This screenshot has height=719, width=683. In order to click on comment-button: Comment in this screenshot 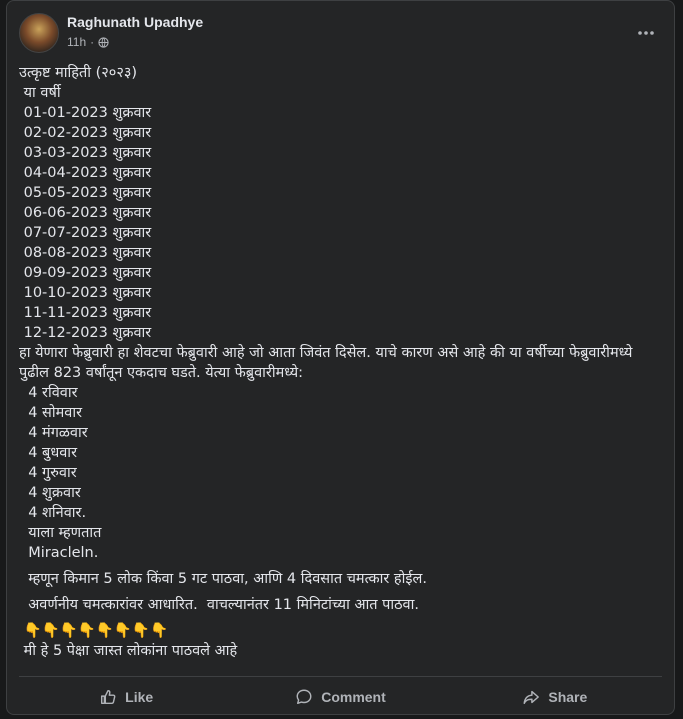, I will do `click(340, 697)`.